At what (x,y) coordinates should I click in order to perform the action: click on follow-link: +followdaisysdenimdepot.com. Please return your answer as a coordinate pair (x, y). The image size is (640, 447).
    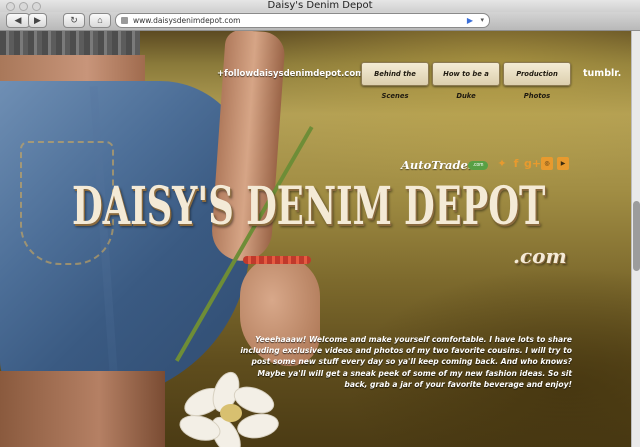
    Looking at the image, I should click on (290, 74).